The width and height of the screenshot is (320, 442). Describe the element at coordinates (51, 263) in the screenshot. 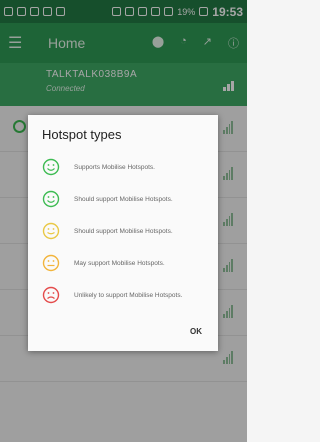

I see `neutral-face-icon` at that location.